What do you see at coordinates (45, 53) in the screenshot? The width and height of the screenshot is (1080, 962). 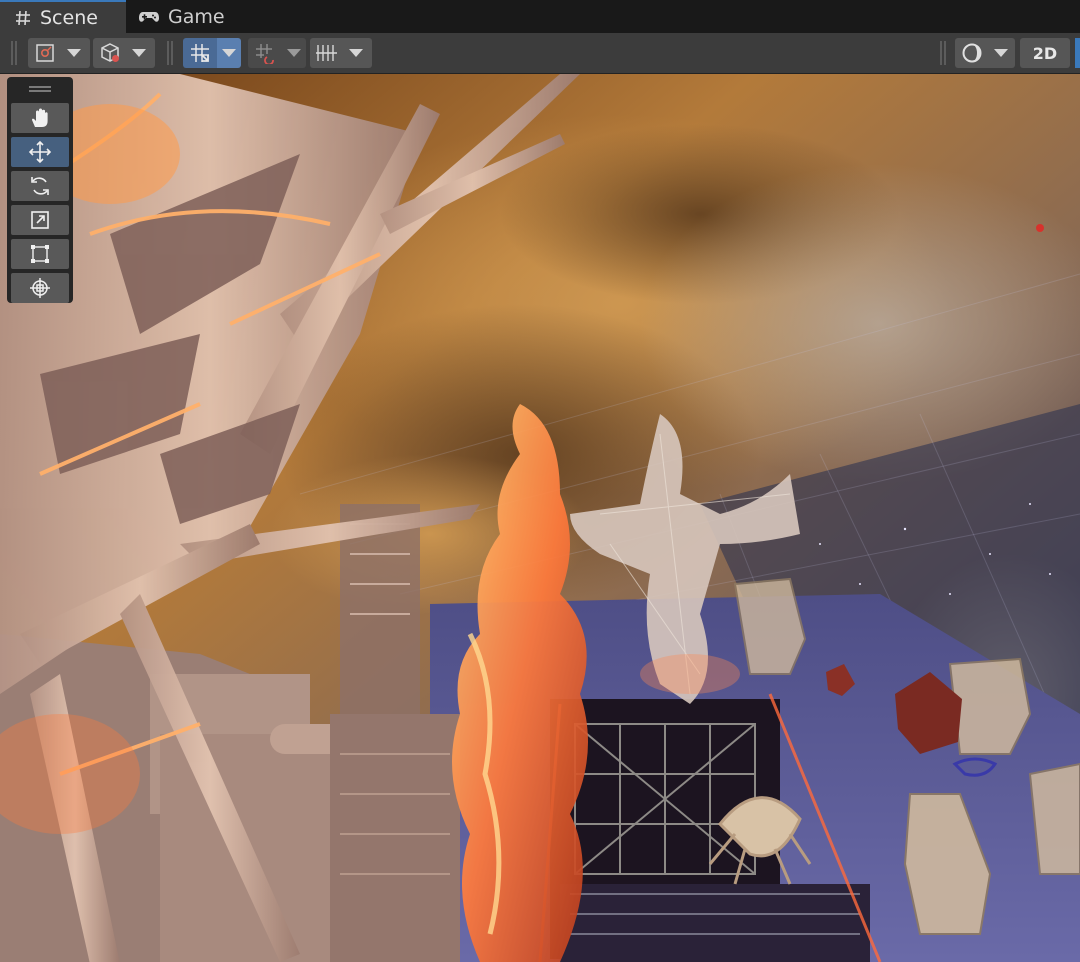 I see `draw-mode-icon` at bounding box center [45, 53].